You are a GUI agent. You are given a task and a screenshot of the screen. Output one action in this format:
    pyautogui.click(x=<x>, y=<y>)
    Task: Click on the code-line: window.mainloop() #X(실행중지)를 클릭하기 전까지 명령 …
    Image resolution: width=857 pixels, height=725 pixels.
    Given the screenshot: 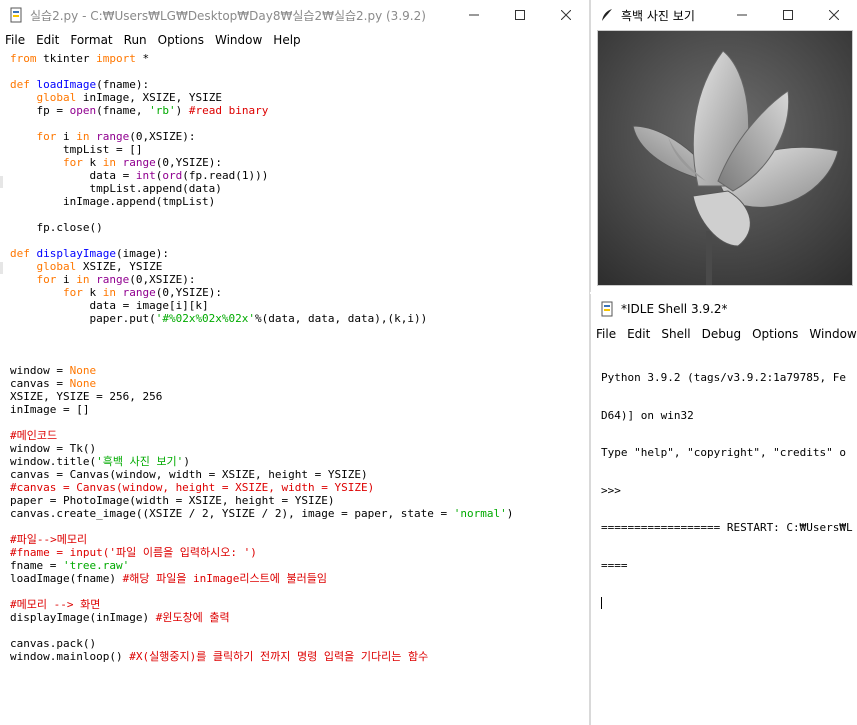 What is the action you would take?
    pyautogui.click(x=219, y=656)
    